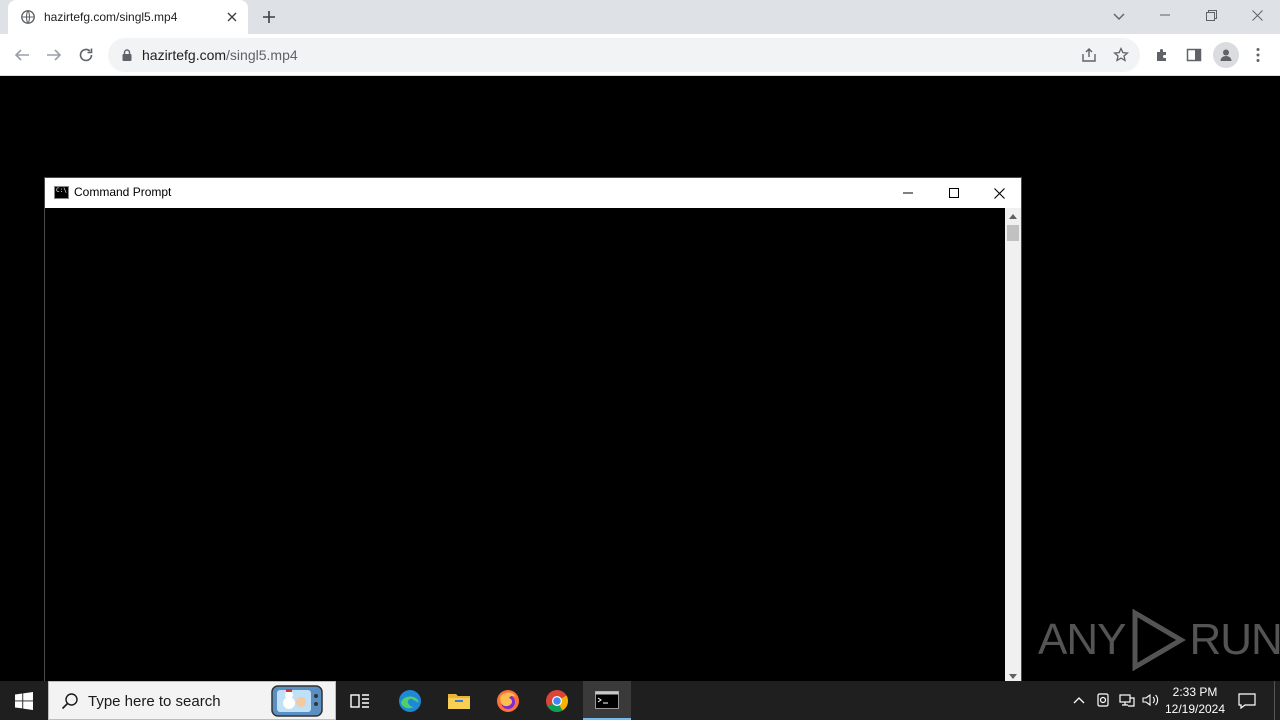  What do you see at coordinates (86, 55) in the screenshot?
I see `reload-icon` at bounding box center [86, 55].